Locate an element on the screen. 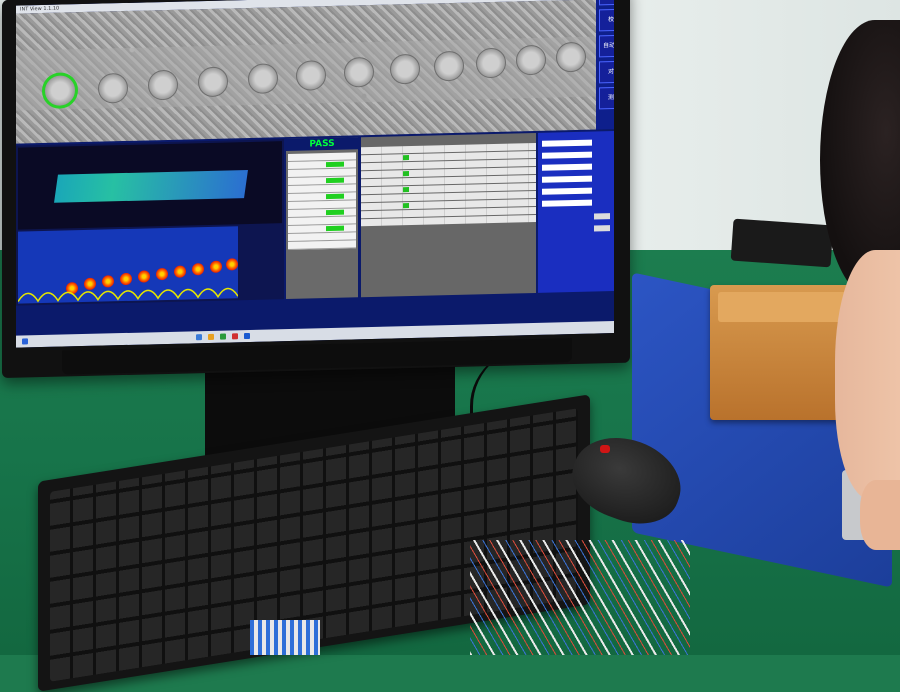  focus-button: 对 焦 is located at coordinates (606, 72).